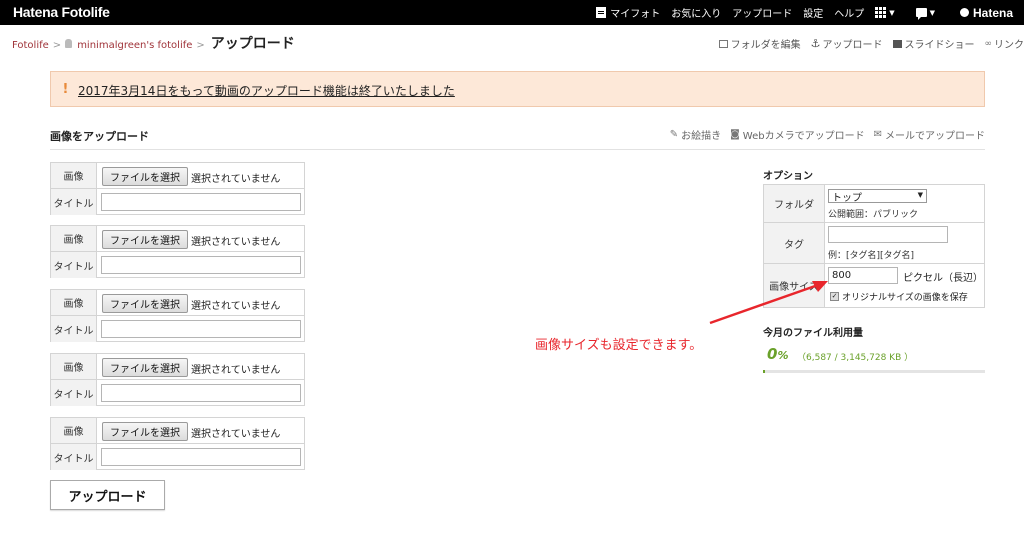  I want to click on webcam-upload-link: ◙ Webカメラでアップロード, so click(797, 134).